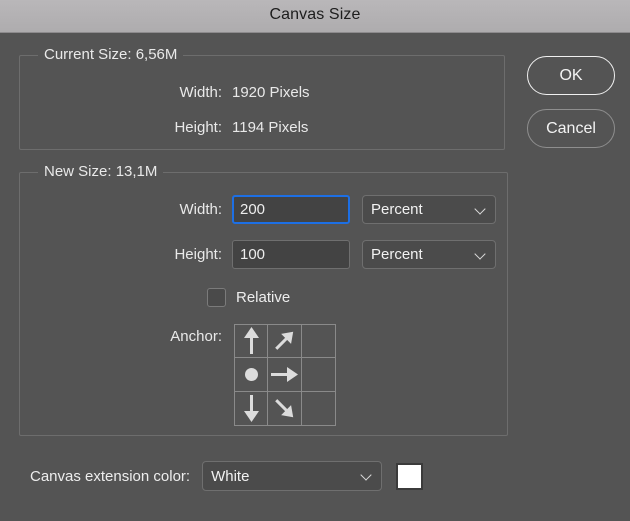 This screenshot has width=630, height=521. I want to click on relative-row: Relative, so click(248, 297).